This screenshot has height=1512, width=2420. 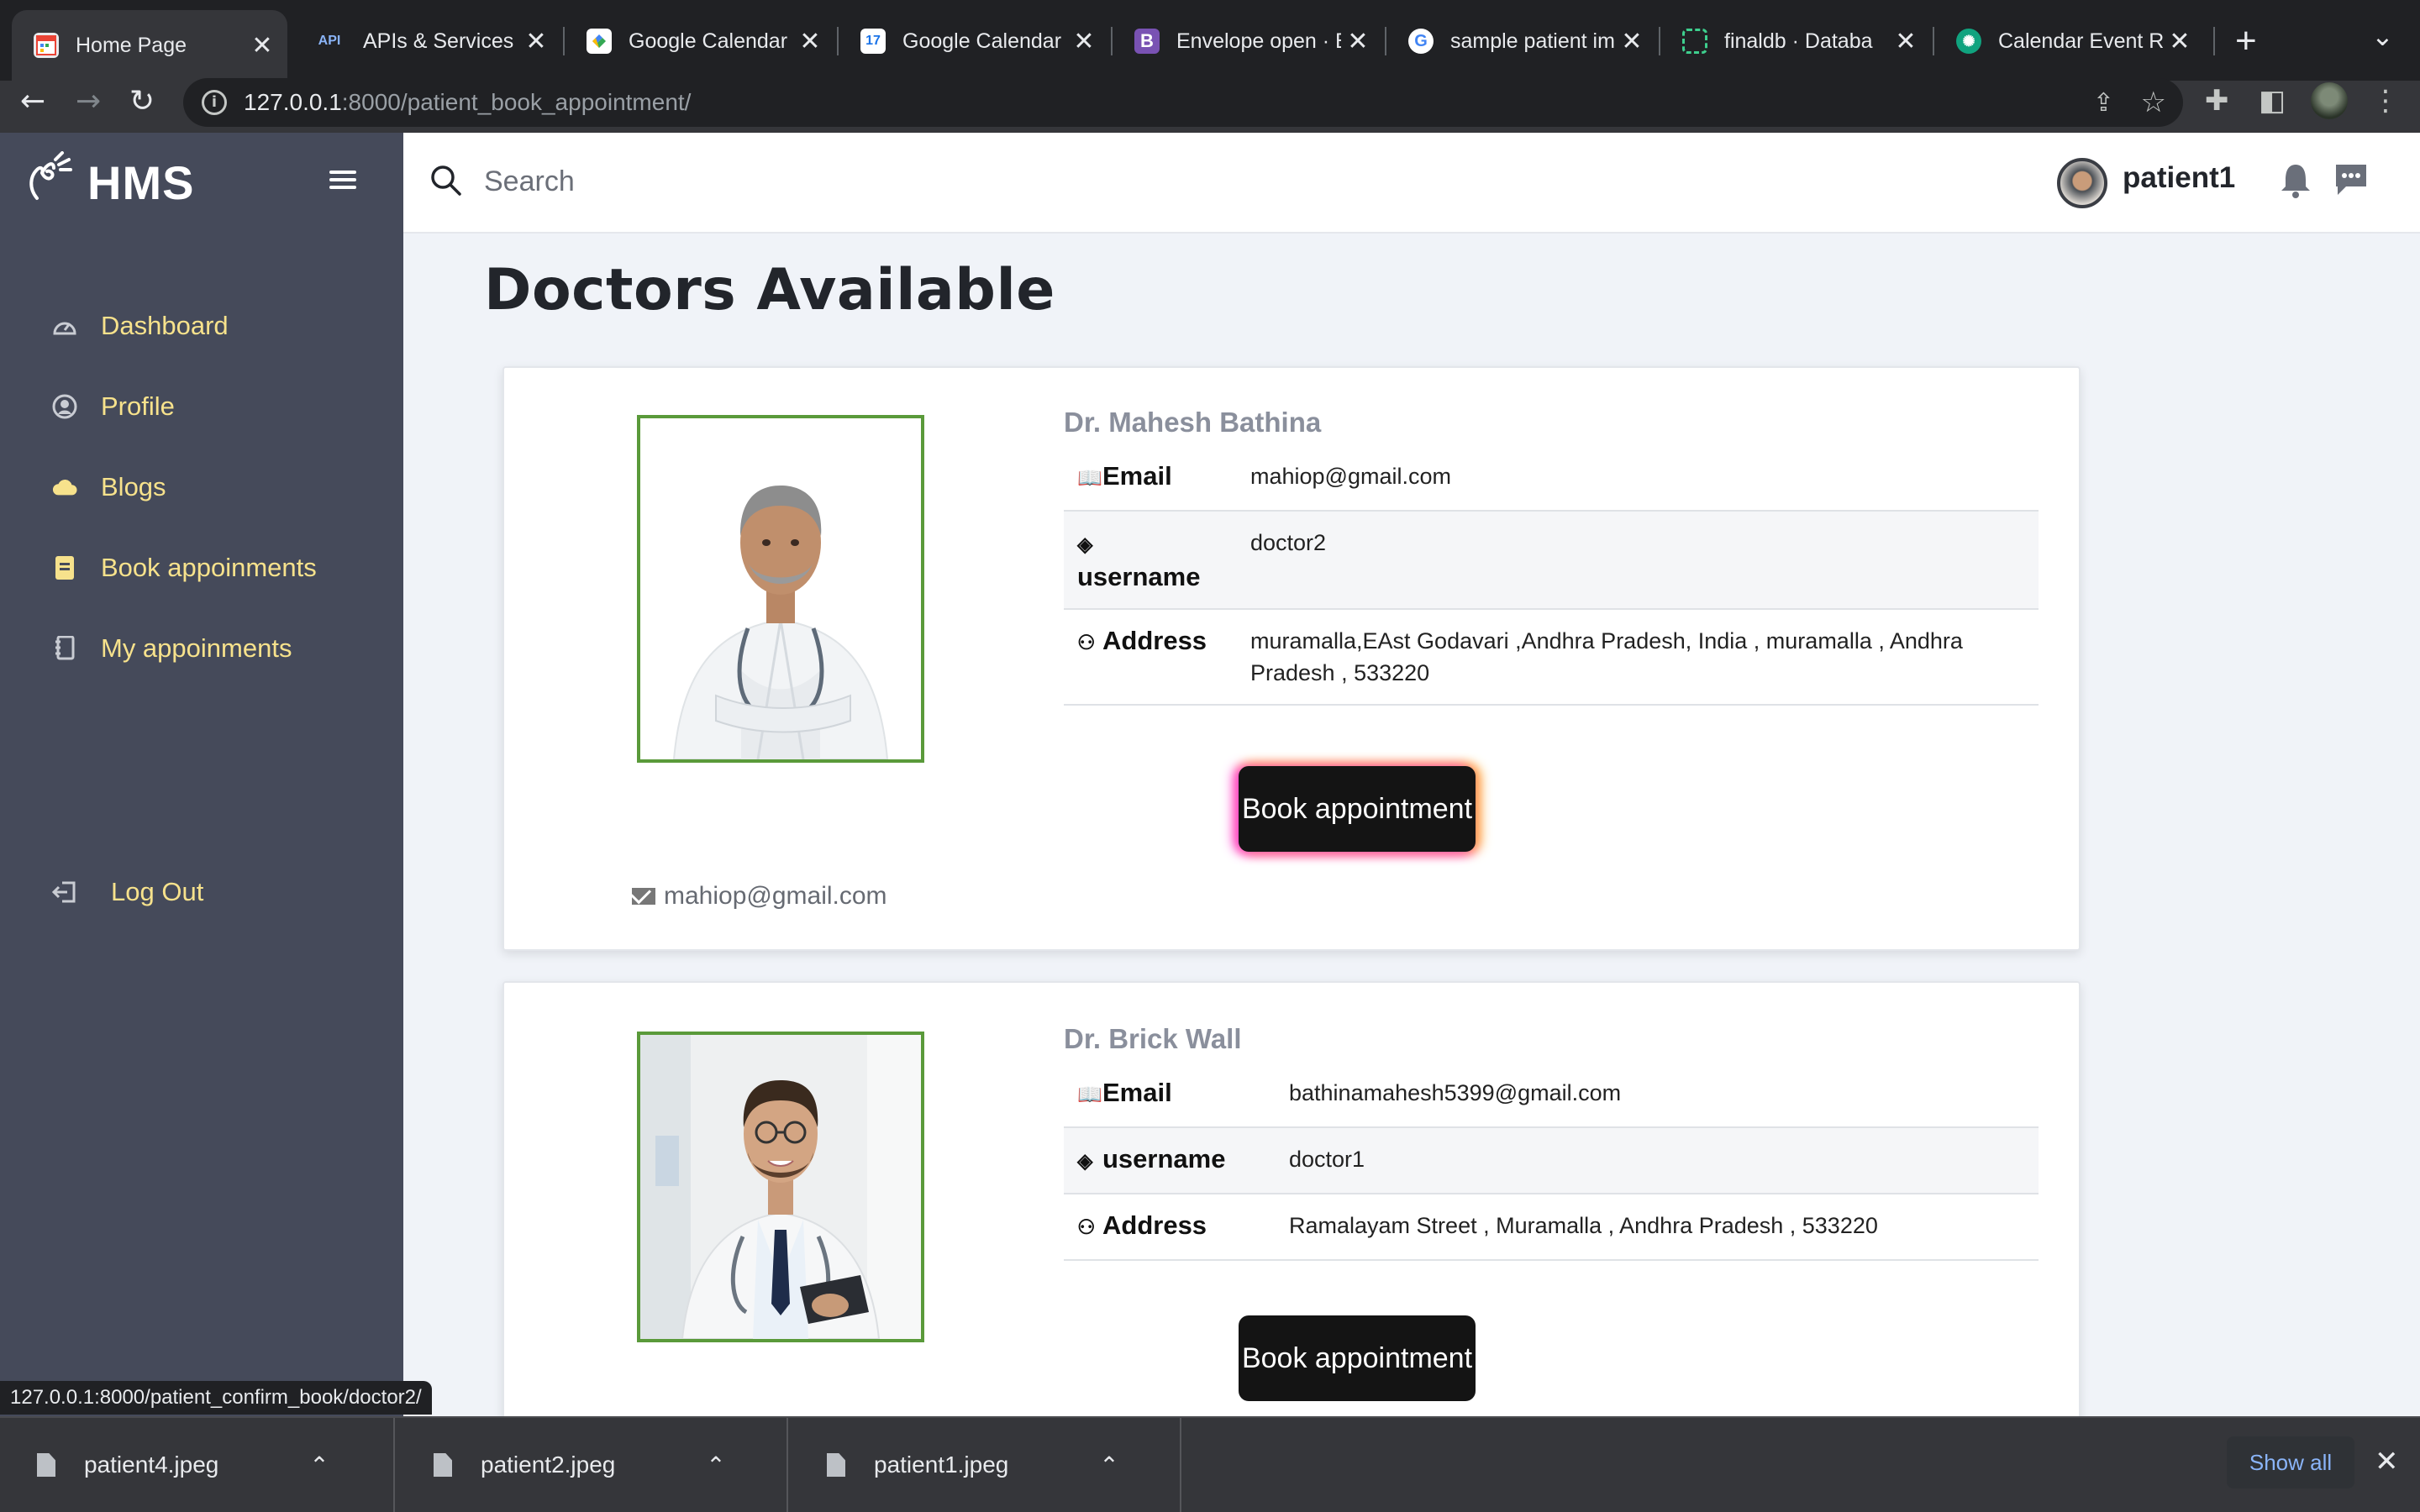 I want to click on tab-search-chevron-icon: ⌄, so click(x=2383, y=36).